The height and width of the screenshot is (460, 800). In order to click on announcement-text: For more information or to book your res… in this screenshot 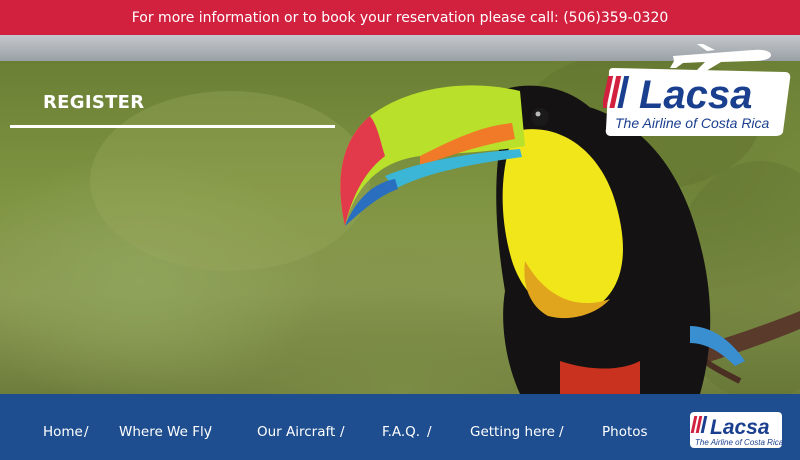, I will do `click(400, 17)`.